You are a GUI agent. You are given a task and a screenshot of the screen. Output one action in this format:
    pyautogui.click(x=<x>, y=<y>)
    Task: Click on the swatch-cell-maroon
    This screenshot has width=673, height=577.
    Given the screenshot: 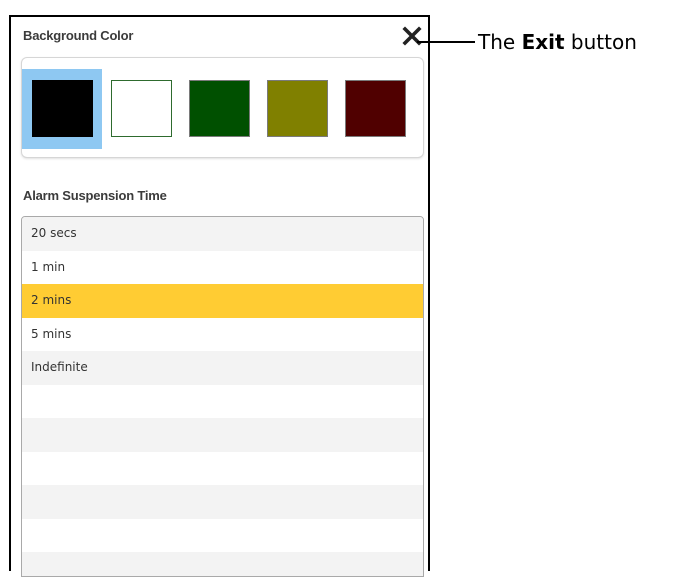 What is the action you would take?
    pyautogui.click(x=375, y=109)
    